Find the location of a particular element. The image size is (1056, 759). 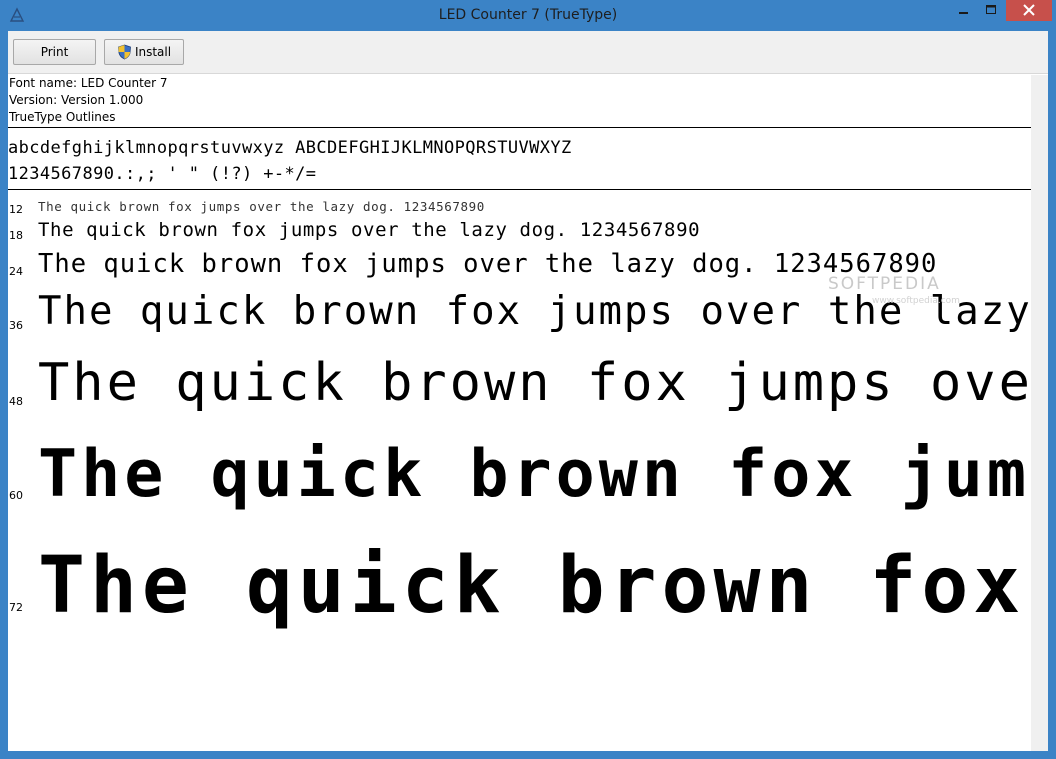

size-label: 60 is located at coordinates (16, 495).